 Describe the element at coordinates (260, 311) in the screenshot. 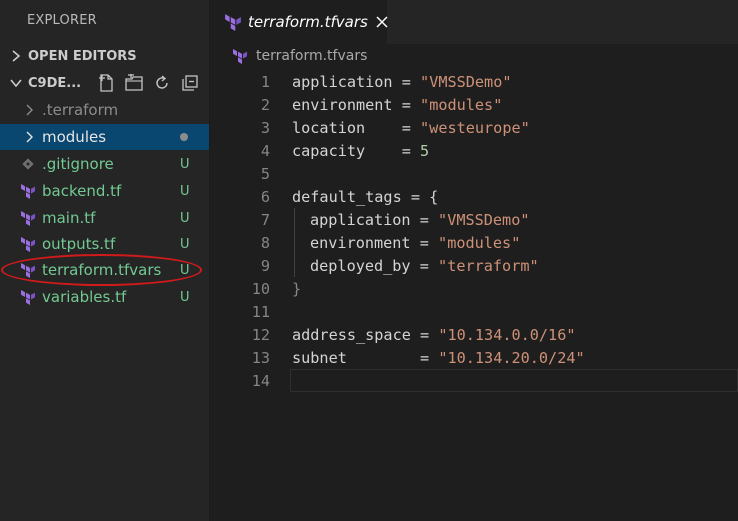

I see `line-number: 11` at that location.